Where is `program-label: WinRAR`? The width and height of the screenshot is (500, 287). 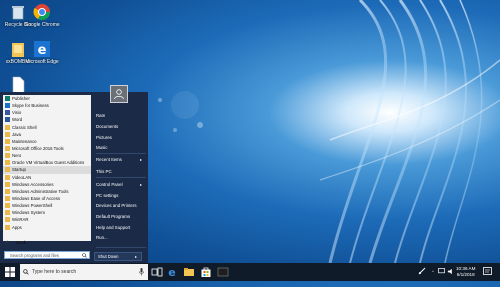 program-label: WinRAR is located at coordinates (20, 220).